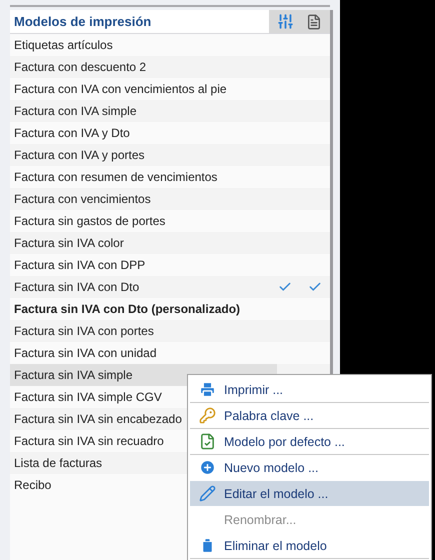  I want to click on list-item: Factura sin IVA con DPP, so click(140, 265).